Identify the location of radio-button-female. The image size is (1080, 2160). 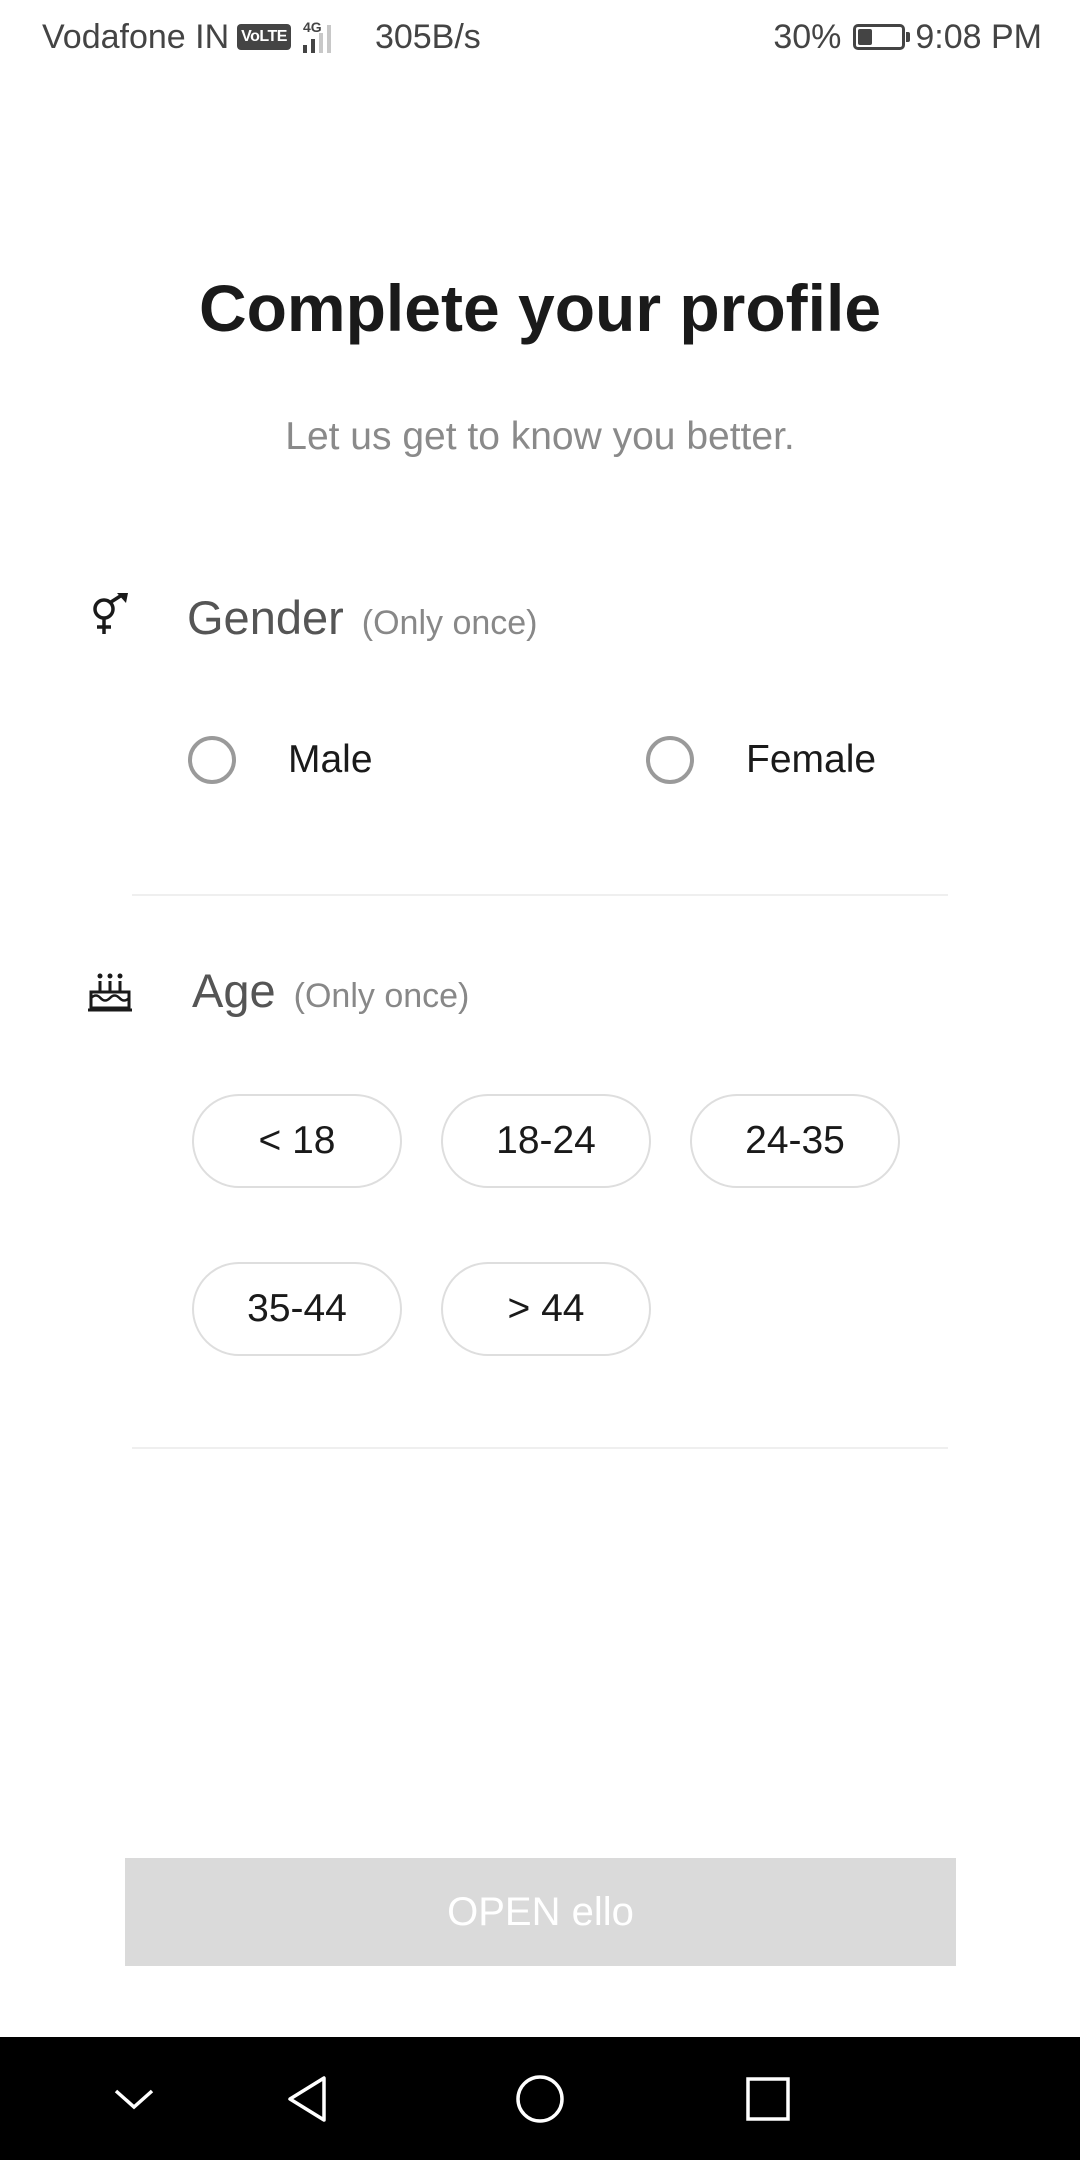
(670, 760).